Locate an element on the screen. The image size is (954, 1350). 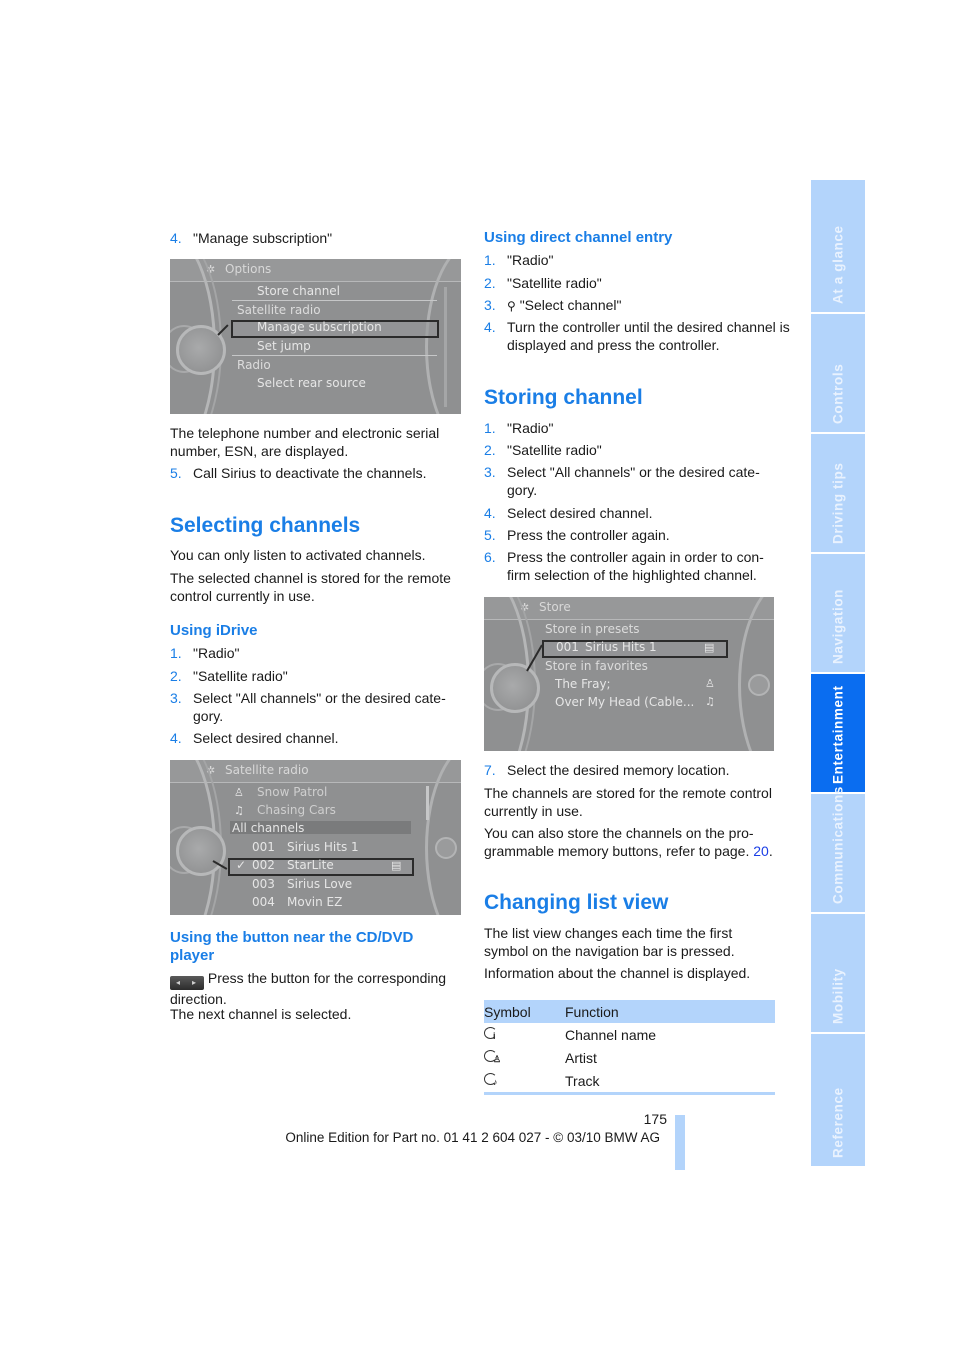
subsection-heading: Using iDrive is located at coordinates (214, 630).